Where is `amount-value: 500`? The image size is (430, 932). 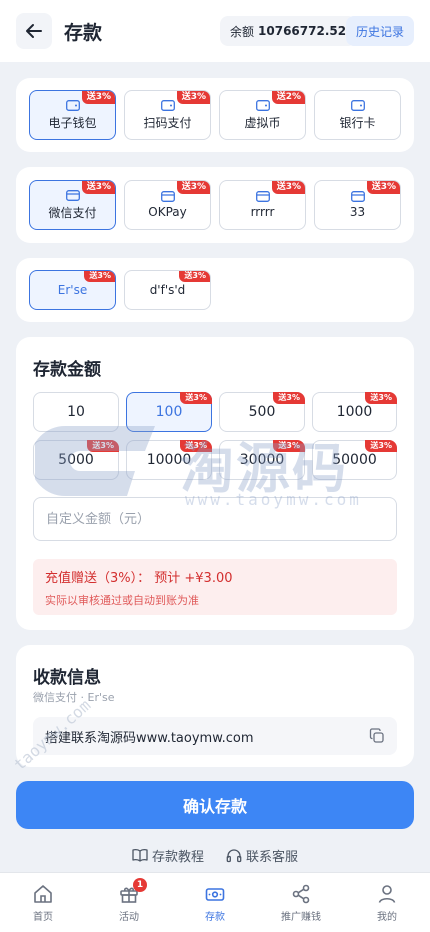
amount-value: 500 is located at coordinates (262, 412).